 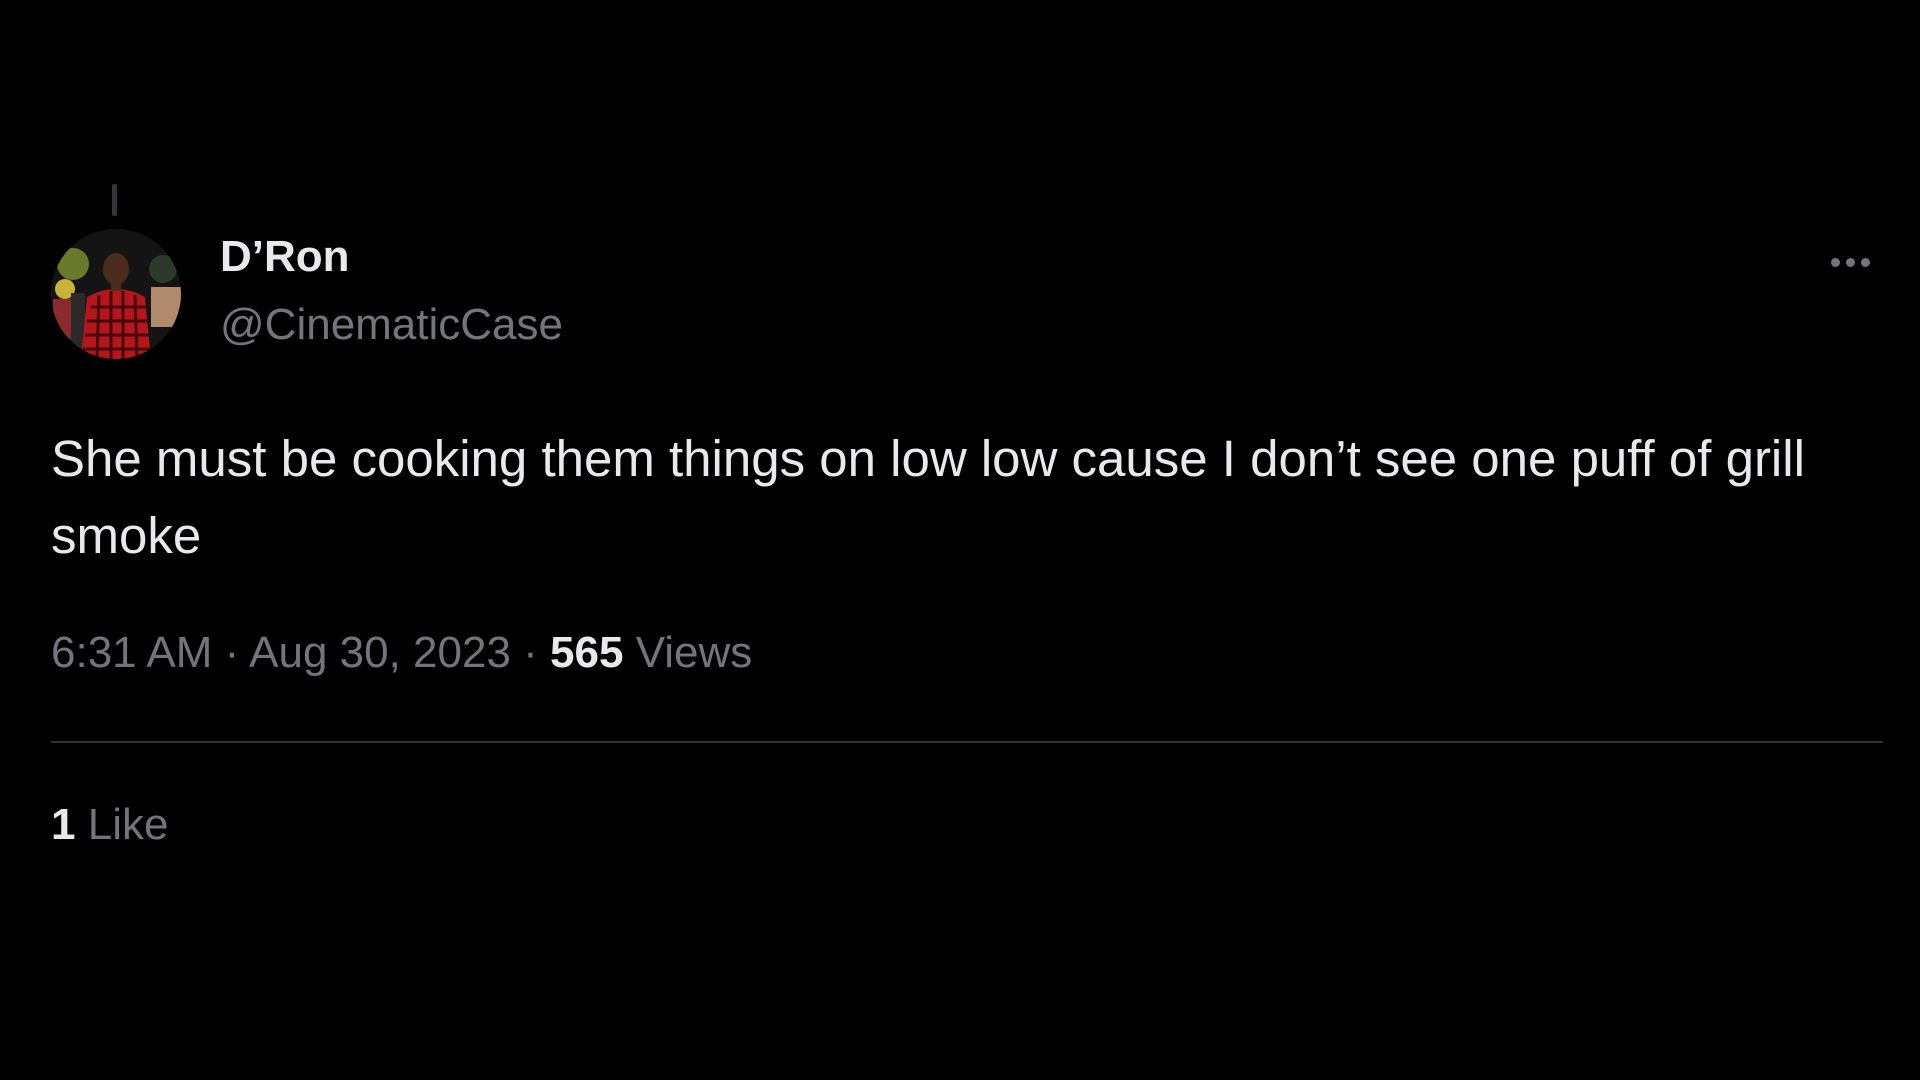 I want to click on avatar, so click(x=116, y=294).